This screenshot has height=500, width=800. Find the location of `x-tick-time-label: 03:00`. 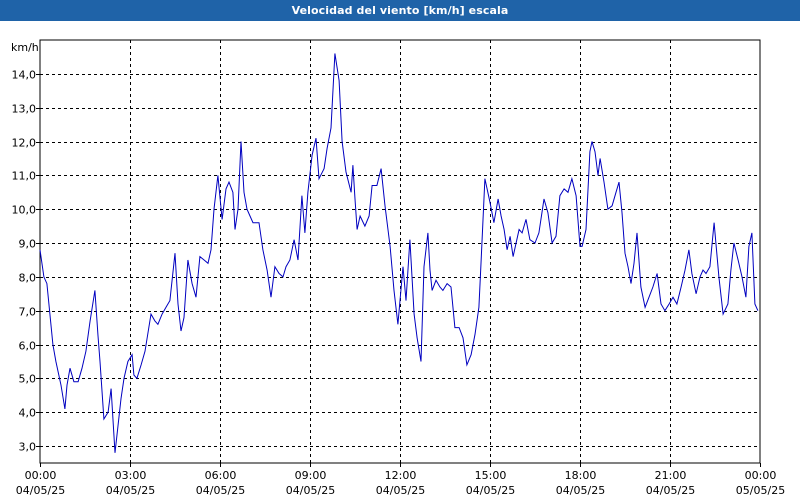

x-tick-time-label: 03:00 is located at coordinates (131, 475).